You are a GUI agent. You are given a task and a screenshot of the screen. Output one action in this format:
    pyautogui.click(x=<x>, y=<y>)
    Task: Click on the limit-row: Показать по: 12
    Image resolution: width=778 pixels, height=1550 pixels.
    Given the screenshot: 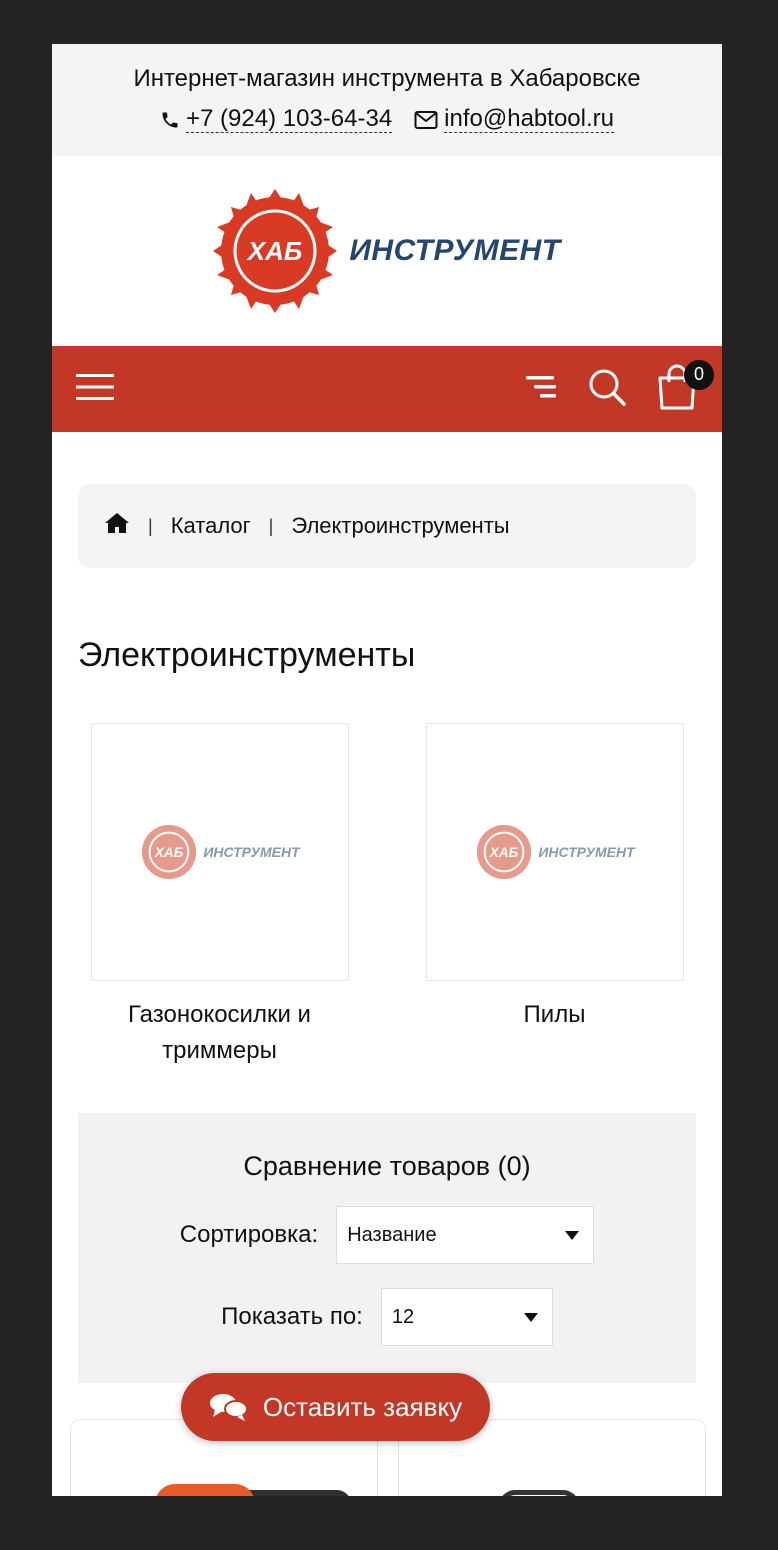 What is the action you would take?
    pyautogui.click(x=387, y=1317)
    